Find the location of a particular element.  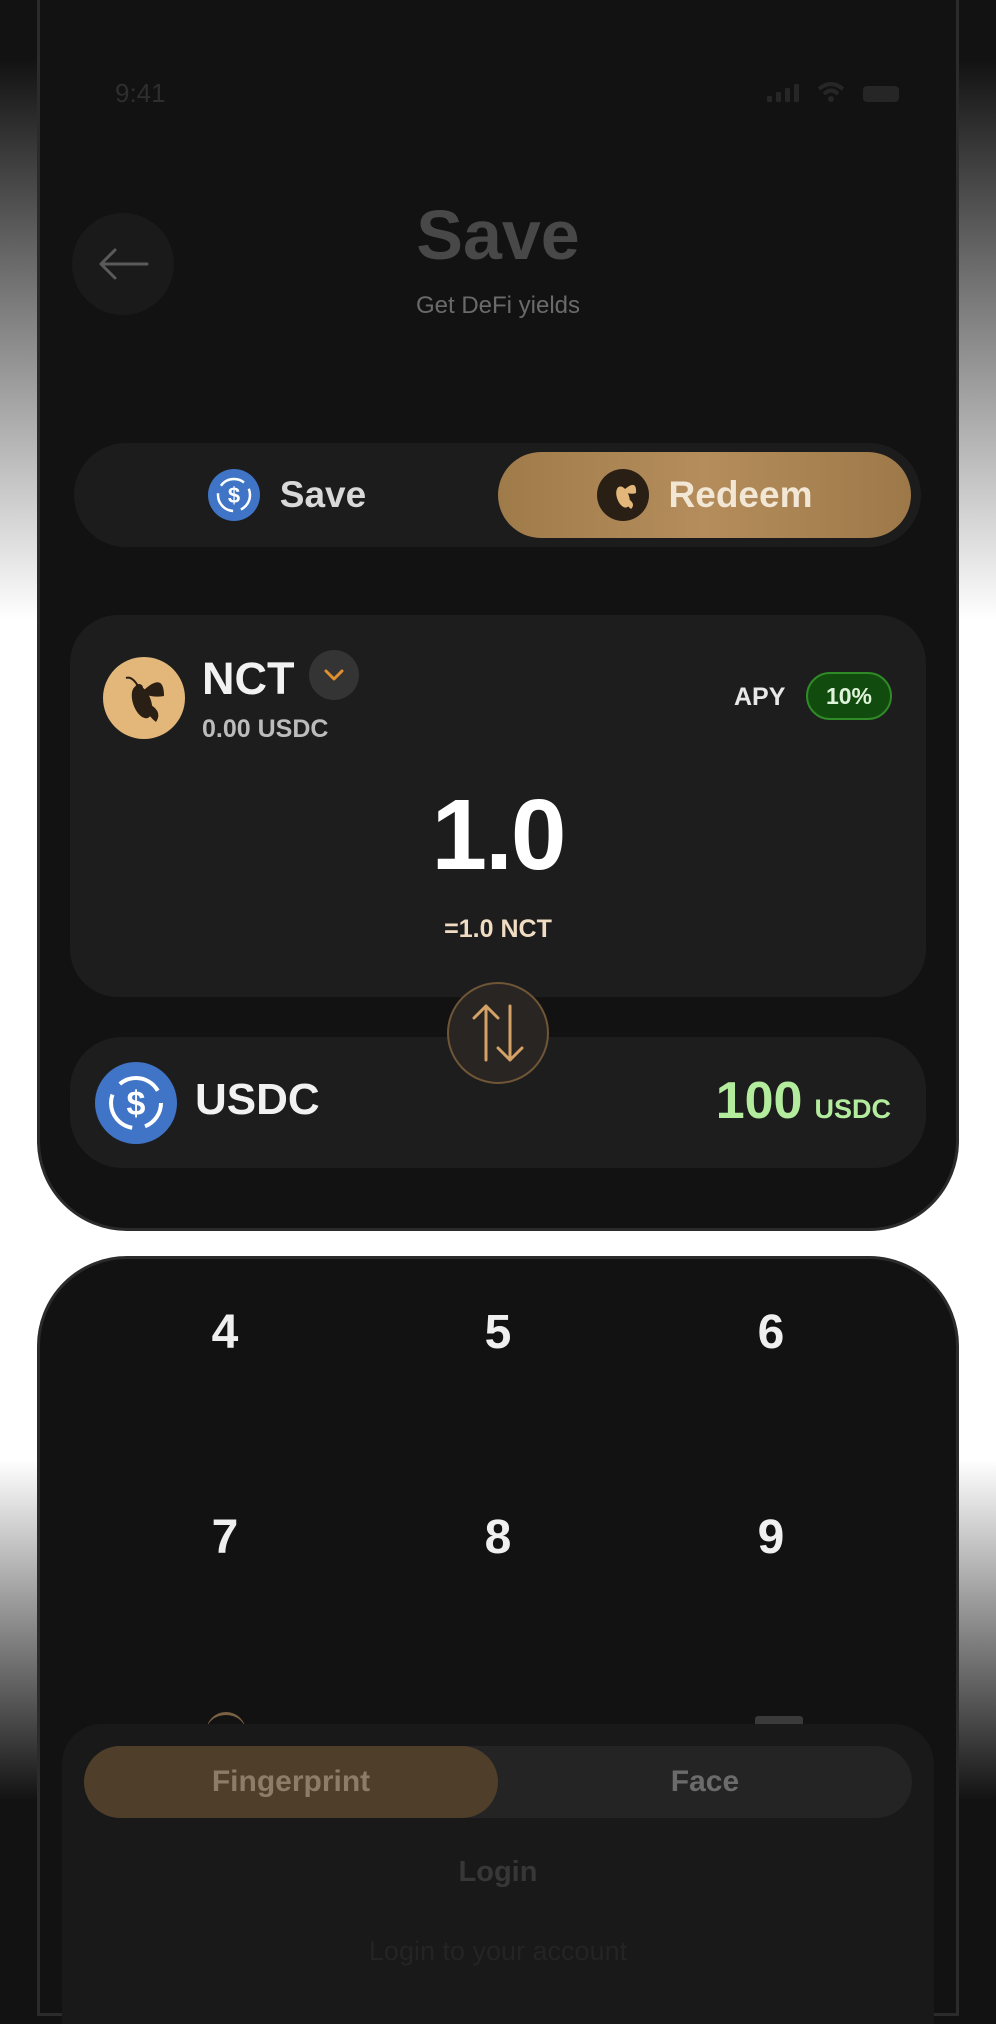

swap-direction-button is located at coordinates (498, 1033).